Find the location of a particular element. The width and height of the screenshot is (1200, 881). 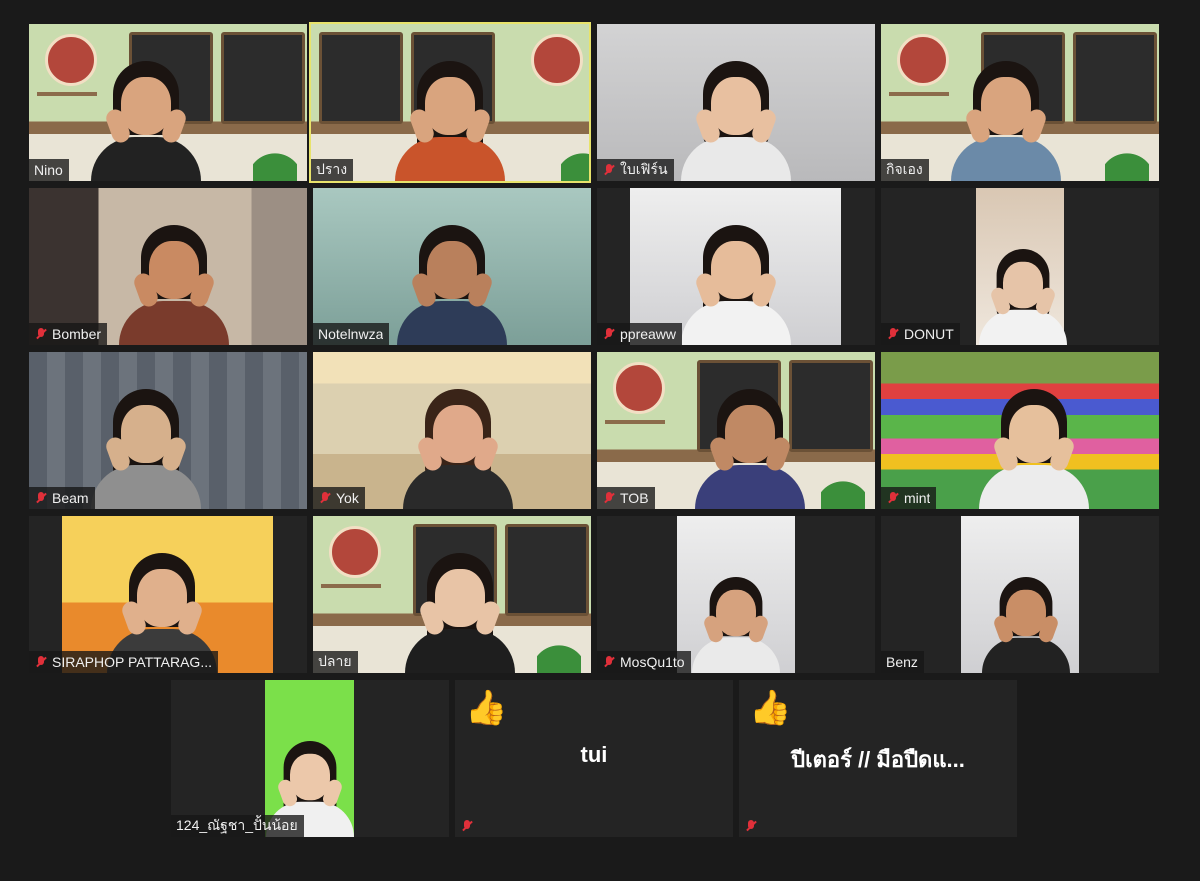

video-tile-yok: Yok is located at coordinates (452, 430).